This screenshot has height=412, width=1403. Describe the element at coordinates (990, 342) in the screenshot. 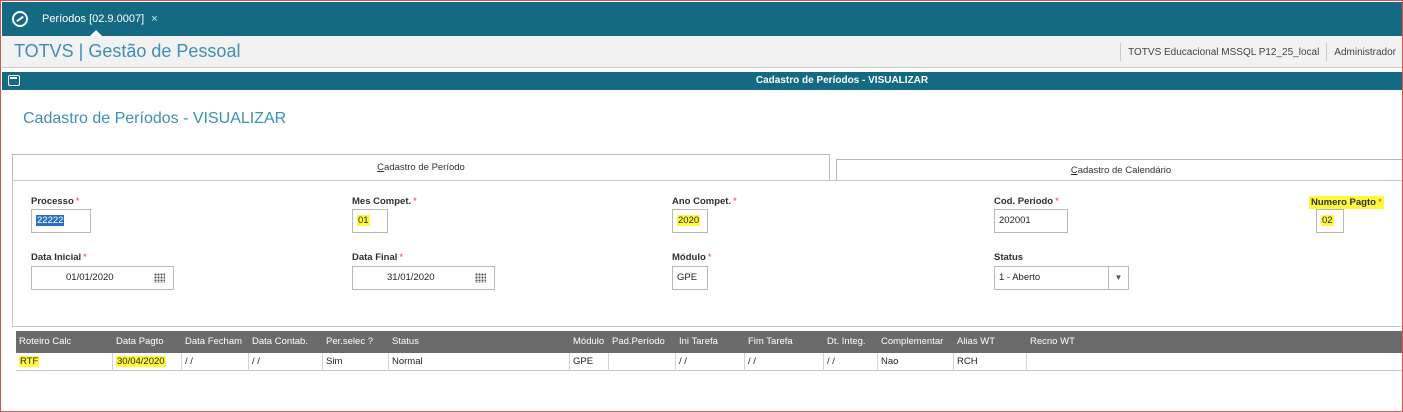

I see `column-header-alias-wt: Alias WT` at that location.